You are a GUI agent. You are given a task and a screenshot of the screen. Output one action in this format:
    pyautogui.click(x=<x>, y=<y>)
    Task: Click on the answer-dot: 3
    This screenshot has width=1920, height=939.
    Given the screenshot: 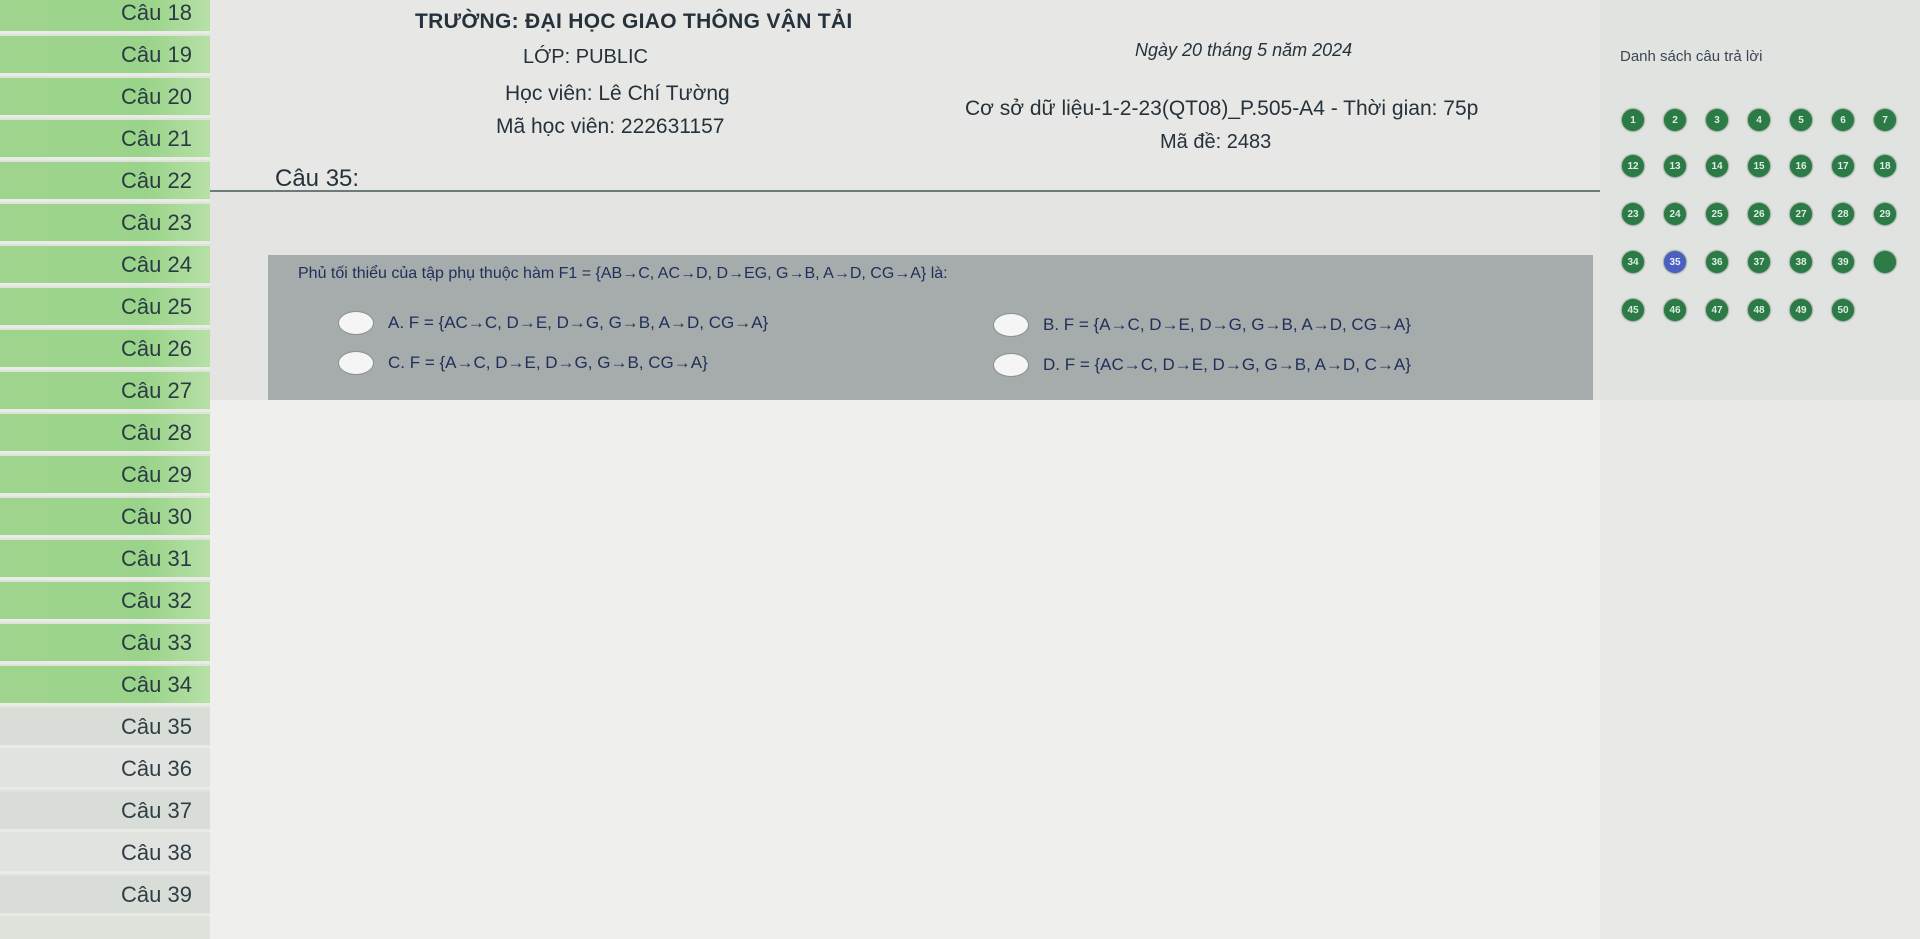 What is the action you would take?
    pyautogui.click(x=1717, y=120)
    